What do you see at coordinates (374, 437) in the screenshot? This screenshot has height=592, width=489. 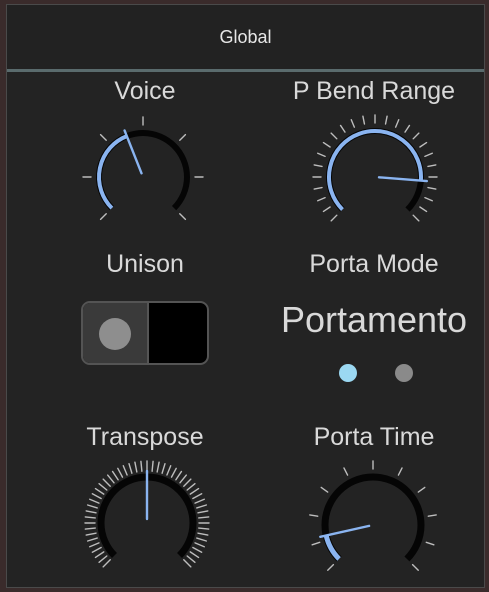 I see `porta-time-label: Porta Time` at bounding box center [374, 437].